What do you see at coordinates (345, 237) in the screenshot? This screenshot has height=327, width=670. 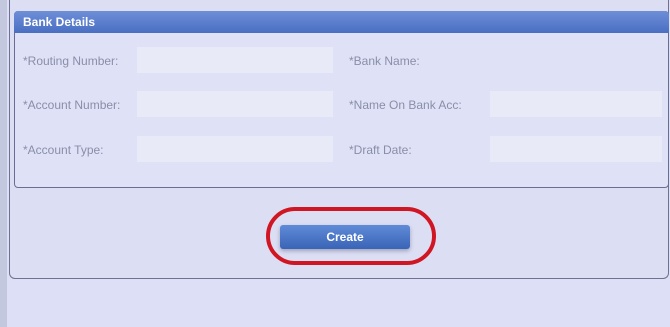 I see `create-button: Create` at bounding box center [345, 237].